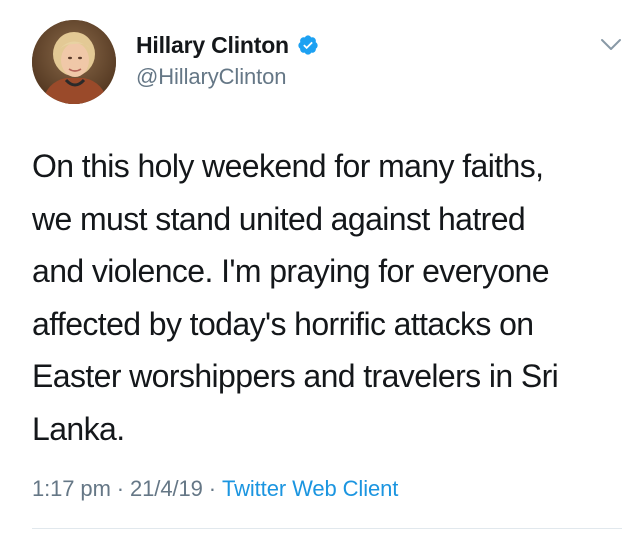 The width and height of the screenshot is (640, 538). Describe the element at coordinates (166, 488) in the screenshot. I see `tweet-date: 21/4/19` at that location.